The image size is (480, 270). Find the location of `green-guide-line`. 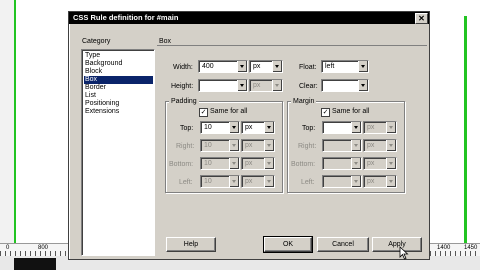

green-guide-line is located at coordinates (465, 136).